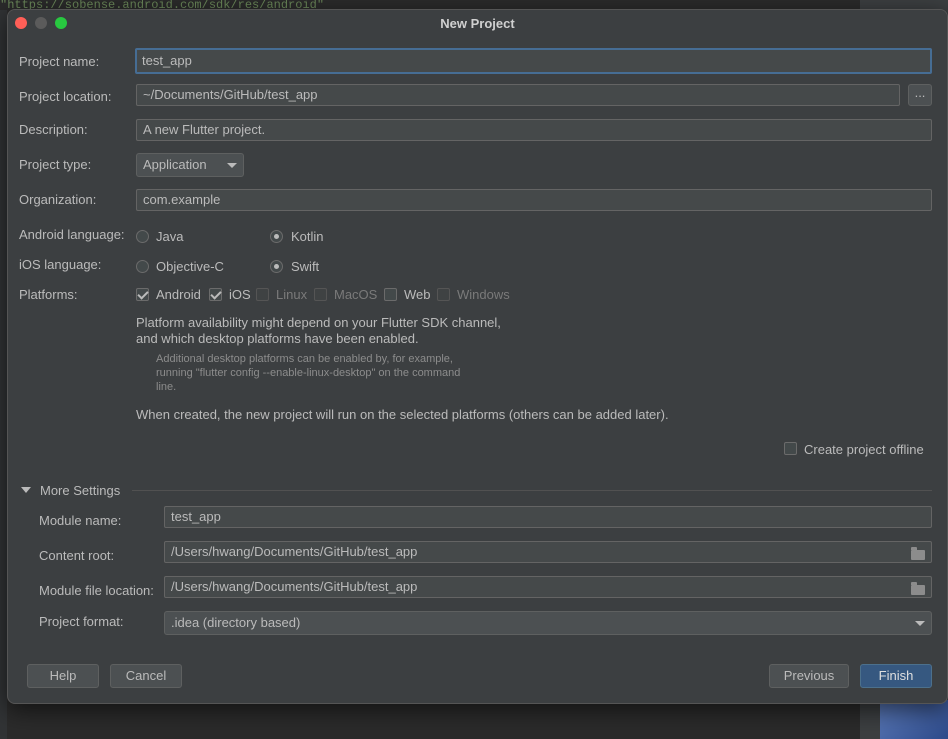  Describe the element at coordinates (55, 164) in the screenshot. I see `project-type-label: Project type:` at that location.